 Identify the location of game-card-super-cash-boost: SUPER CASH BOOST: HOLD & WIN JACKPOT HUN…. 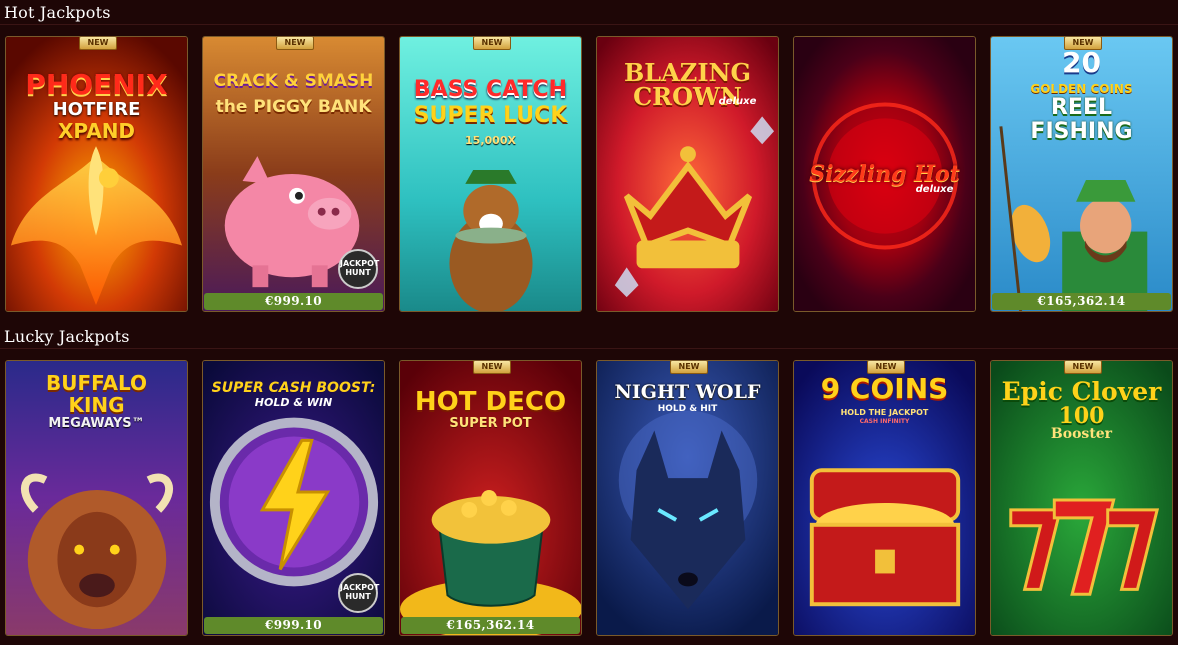
(293, 498).